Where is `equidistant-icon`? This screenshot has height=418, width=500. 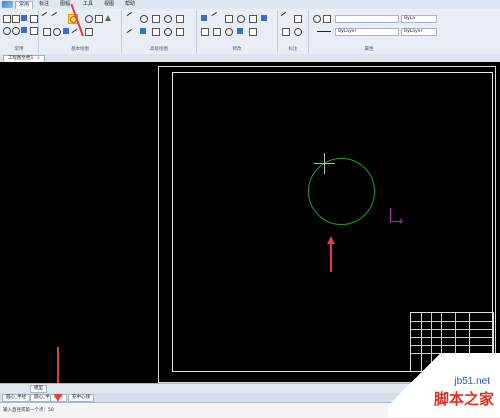 equidistant-icon is located at coordinates (144, 19).